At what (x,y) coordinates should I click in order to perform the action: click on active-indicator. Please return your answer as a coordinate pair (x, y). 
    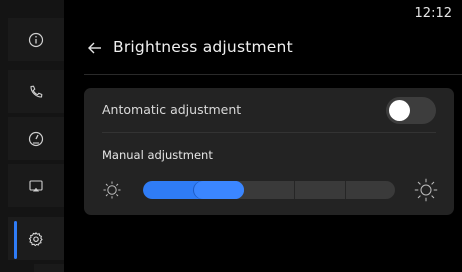
    Looking at the image, I should click on (15, 240).